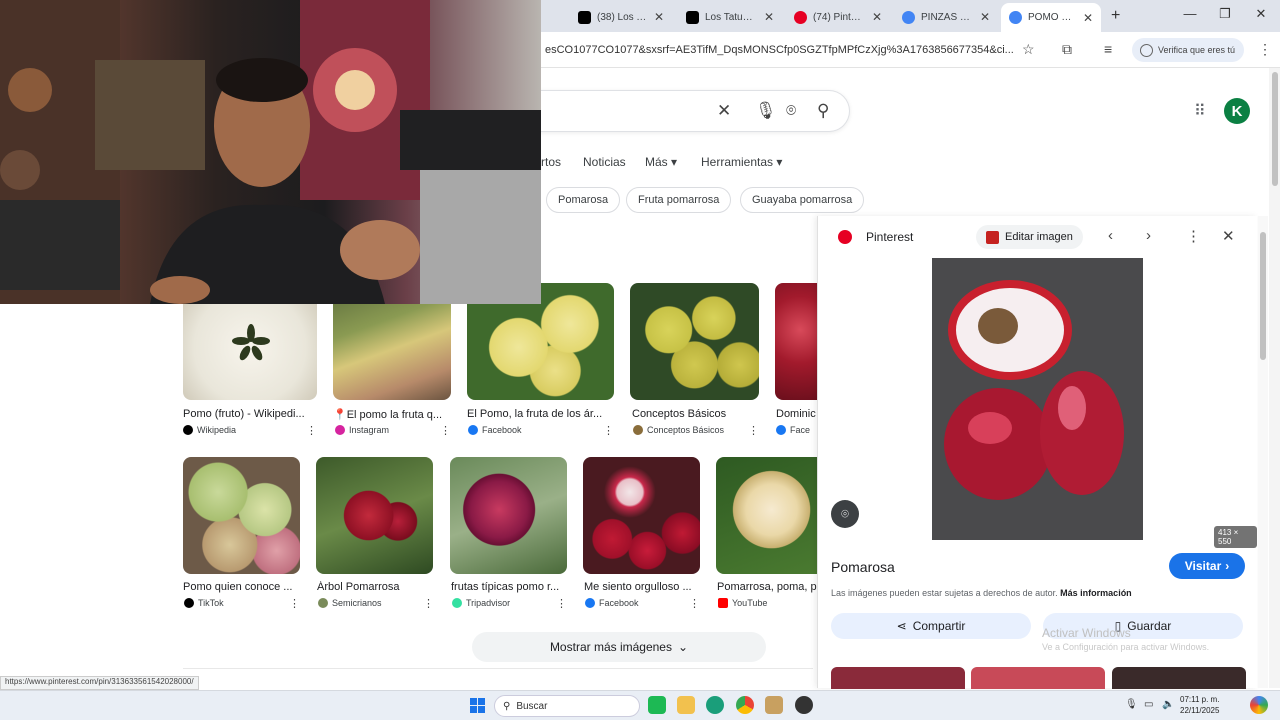 The width and height of the screenshot is (1280, 720). Describe the element at coordinates (730, 17) in the screenshot. I see `browser-tab-2: Los Tatuadores ✕` at that location.